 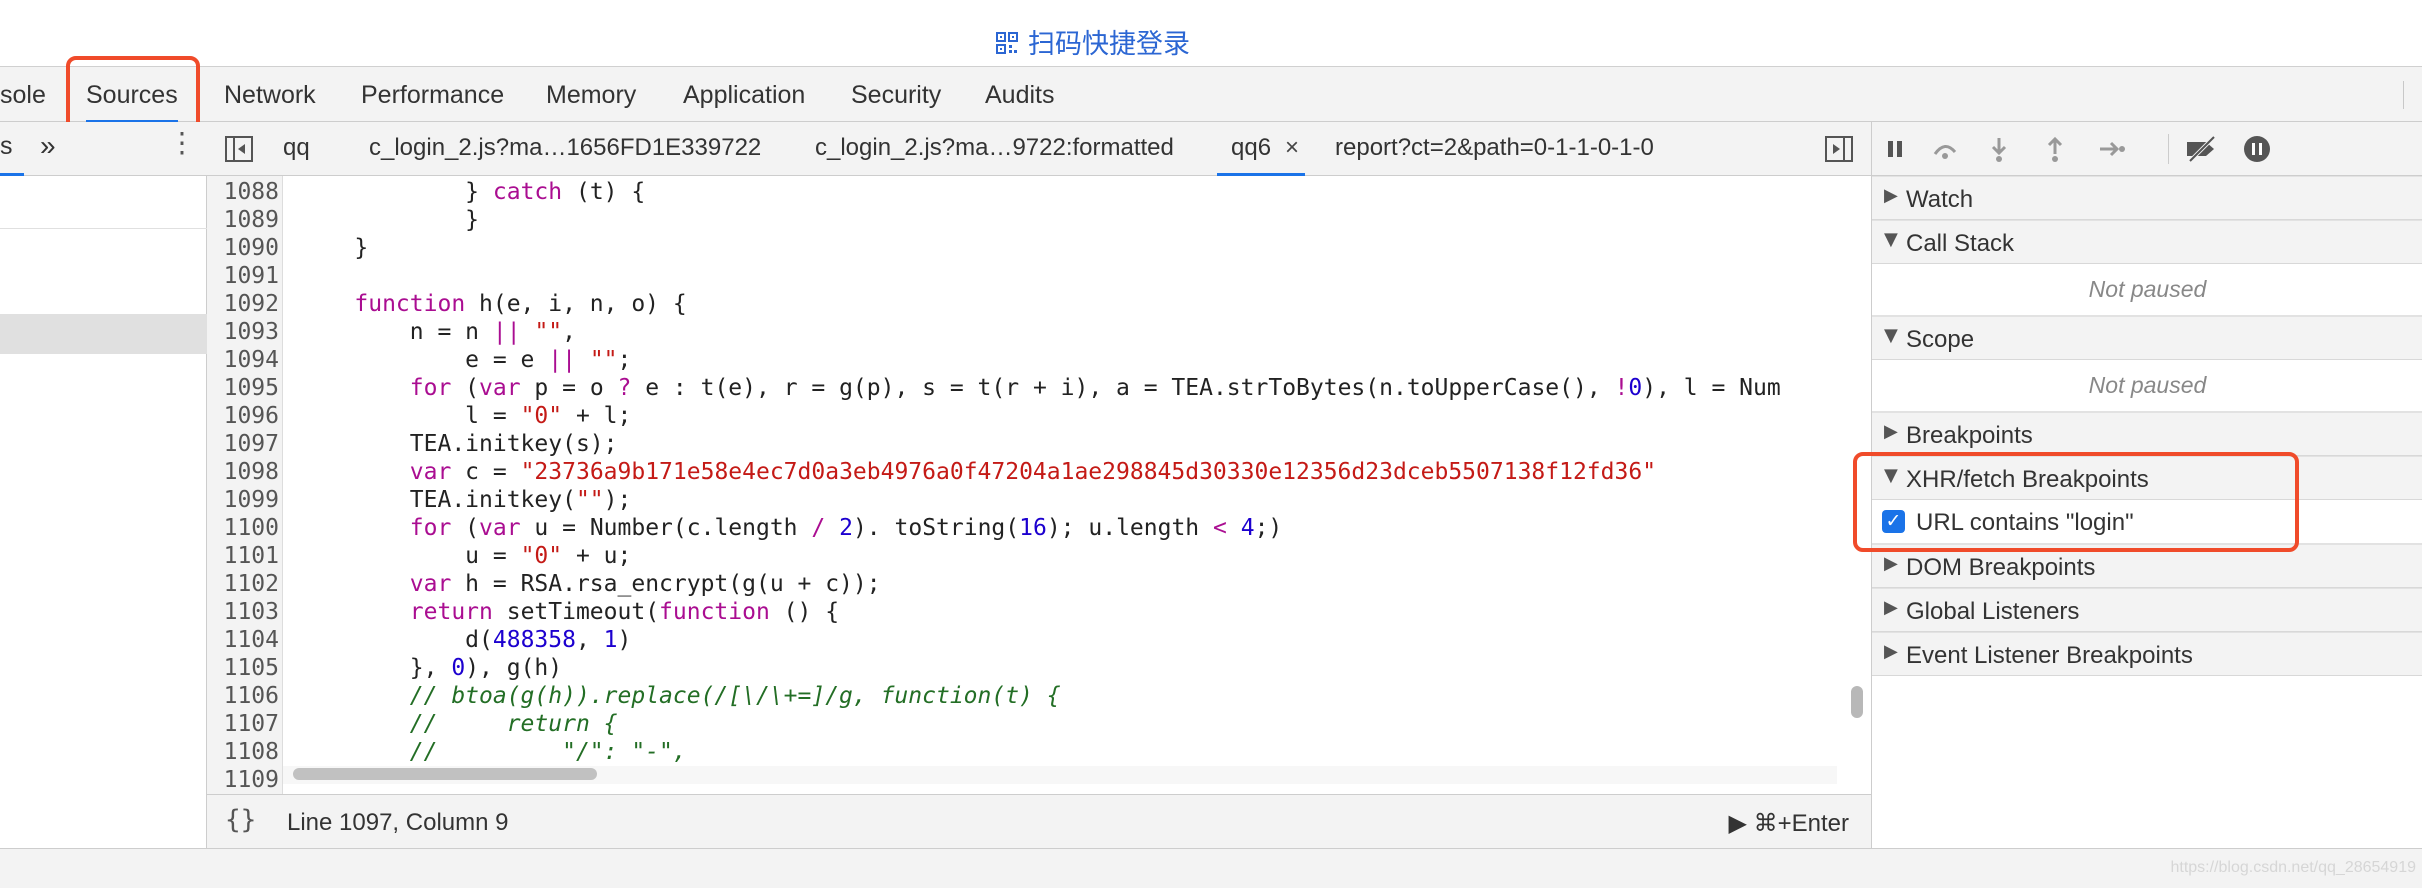 I want to click on code-line: 1099 TEA.initkey("");, so click(x=1024, y=500).